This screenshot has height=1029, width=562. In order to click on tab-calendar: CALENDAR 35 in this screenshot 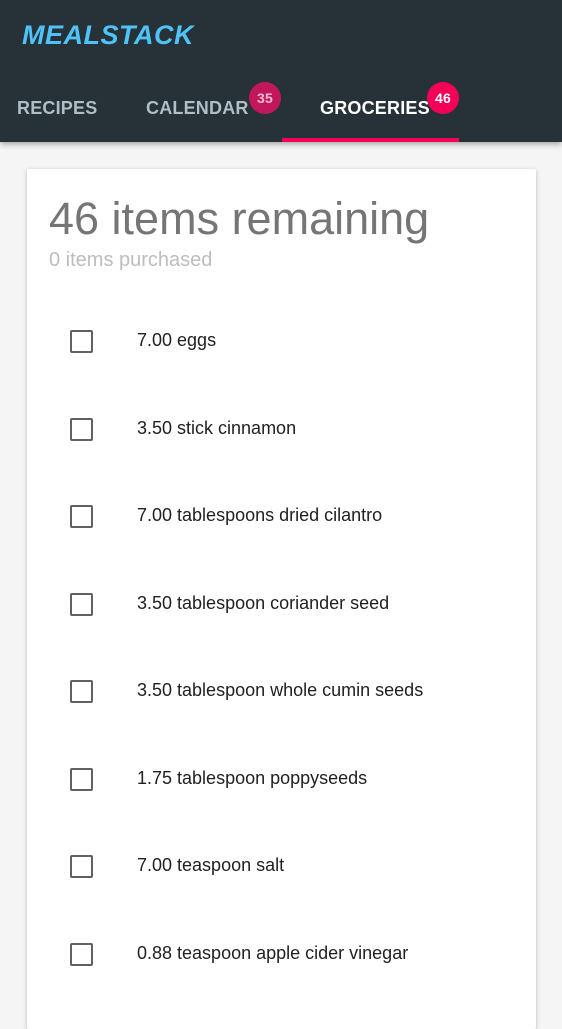, I will do `click(205, 112)`.